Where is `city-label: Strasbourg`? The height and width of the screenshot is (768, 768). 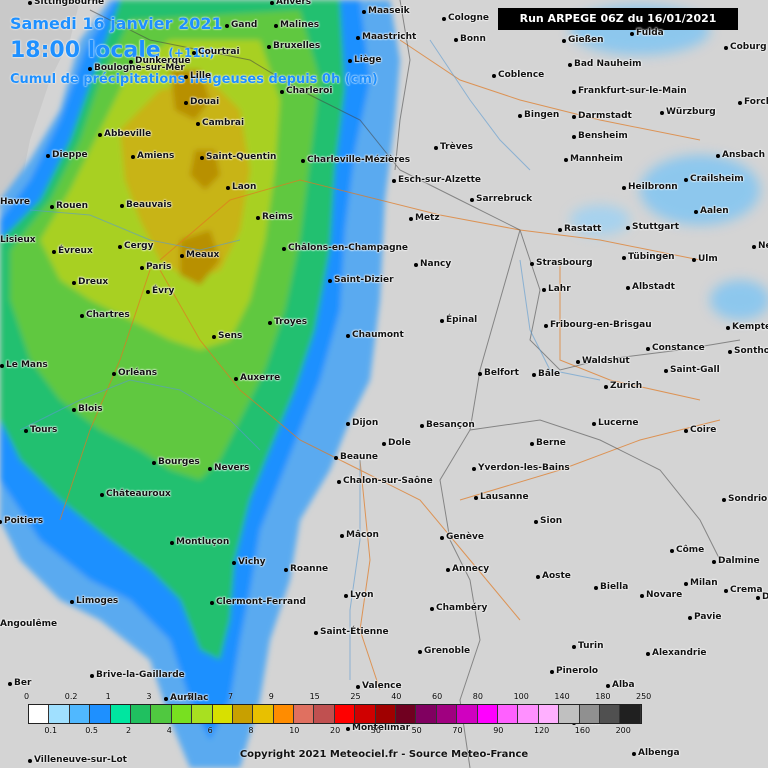 city-label: Strasbourg is located at coordinates (561, 263).